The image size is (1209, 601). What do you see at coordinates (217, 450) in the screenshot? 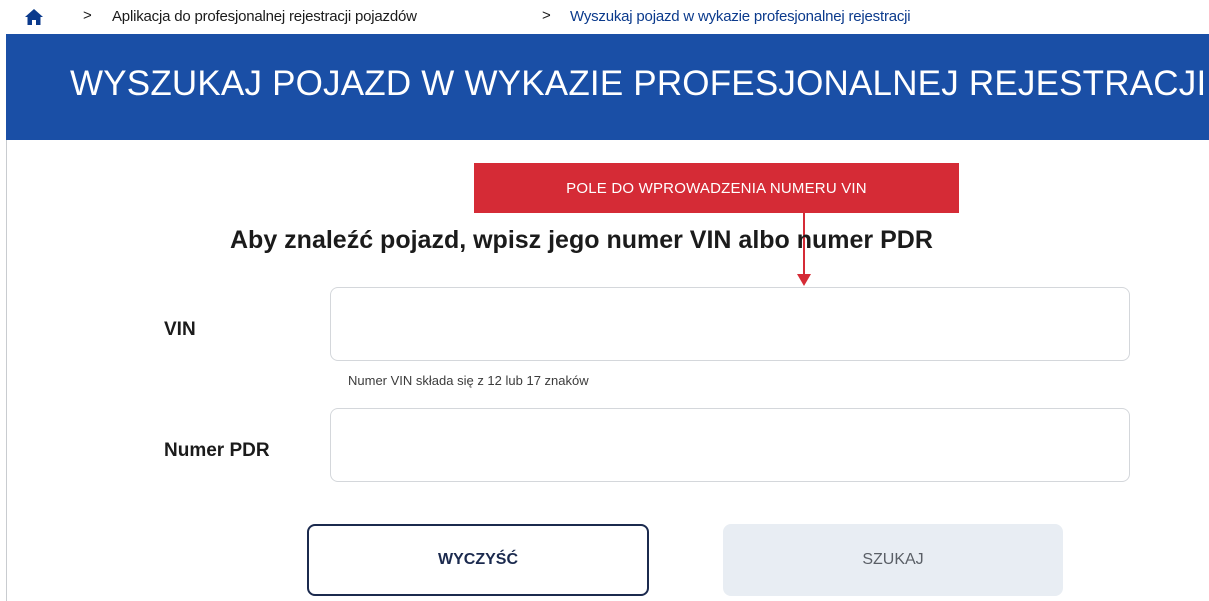
I see `pdr-label: Numer PDR` at bounding box center [217, 450].